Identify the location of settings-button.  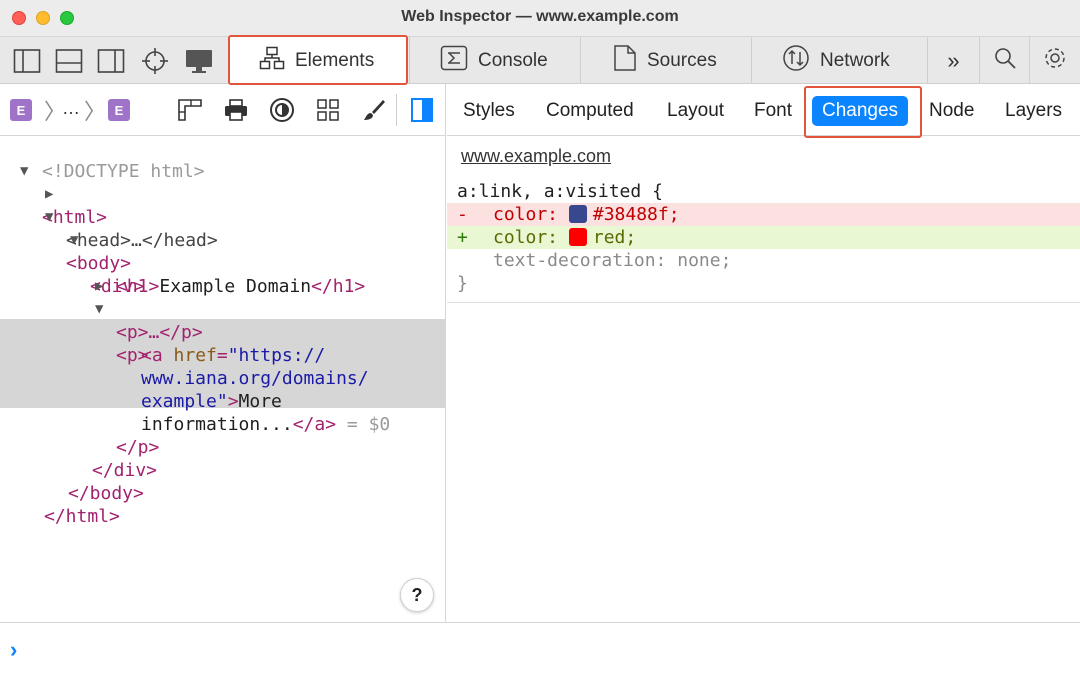
(1054, 60).